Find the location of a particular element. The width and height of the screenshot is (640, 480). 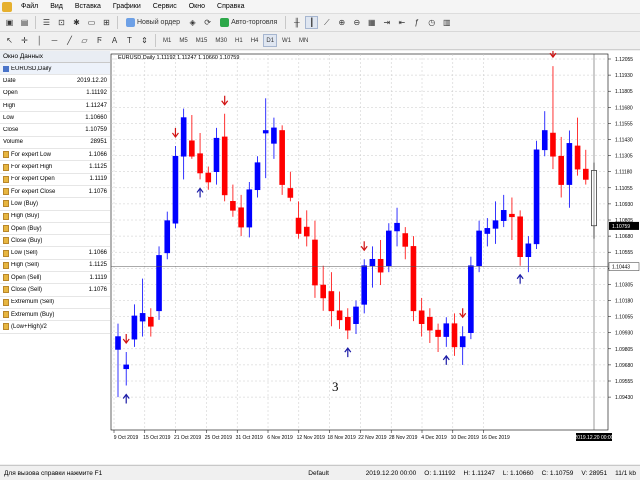

zoom-in-icon: ⊕ is located at coordinates (341, 22).